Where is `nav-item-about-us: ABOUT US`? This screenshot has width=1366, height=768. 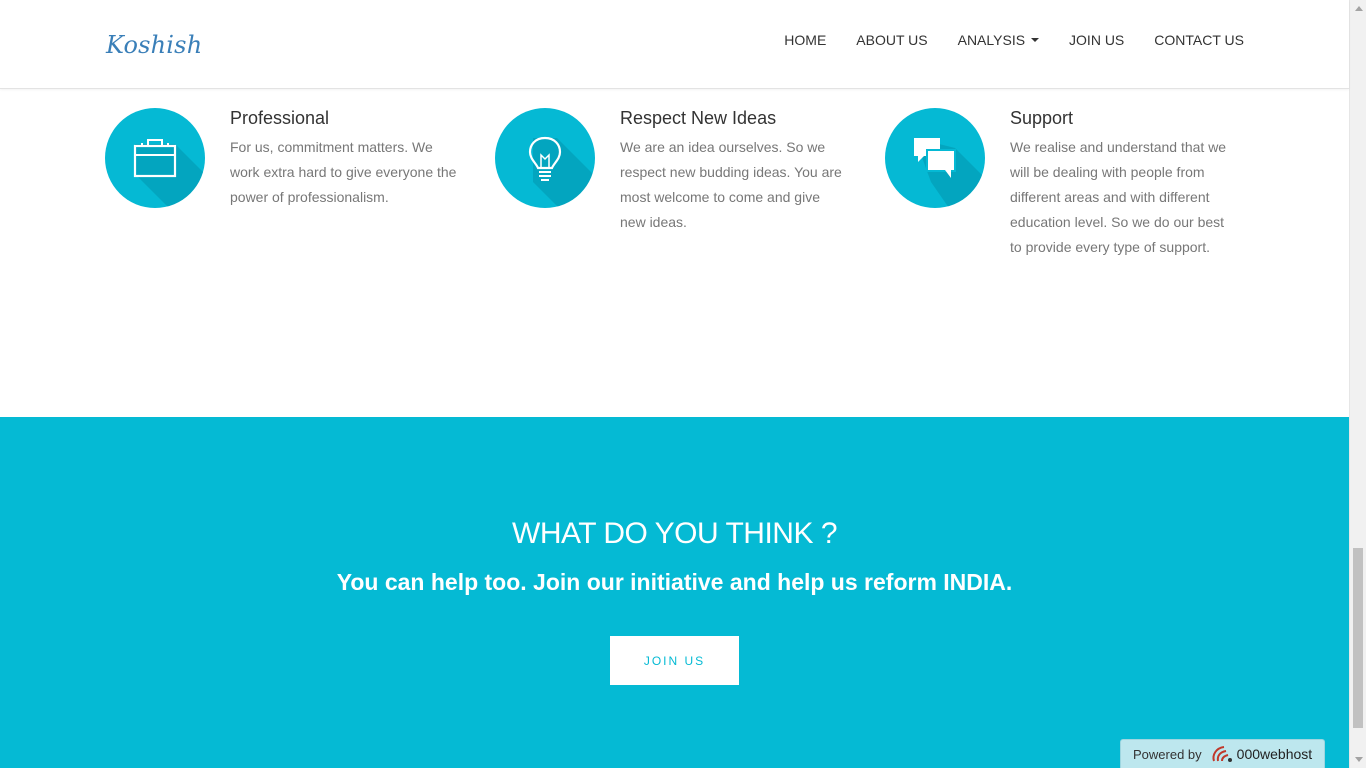
nav-item-about-us: ABOUT US is located at coordinates (891, 40).